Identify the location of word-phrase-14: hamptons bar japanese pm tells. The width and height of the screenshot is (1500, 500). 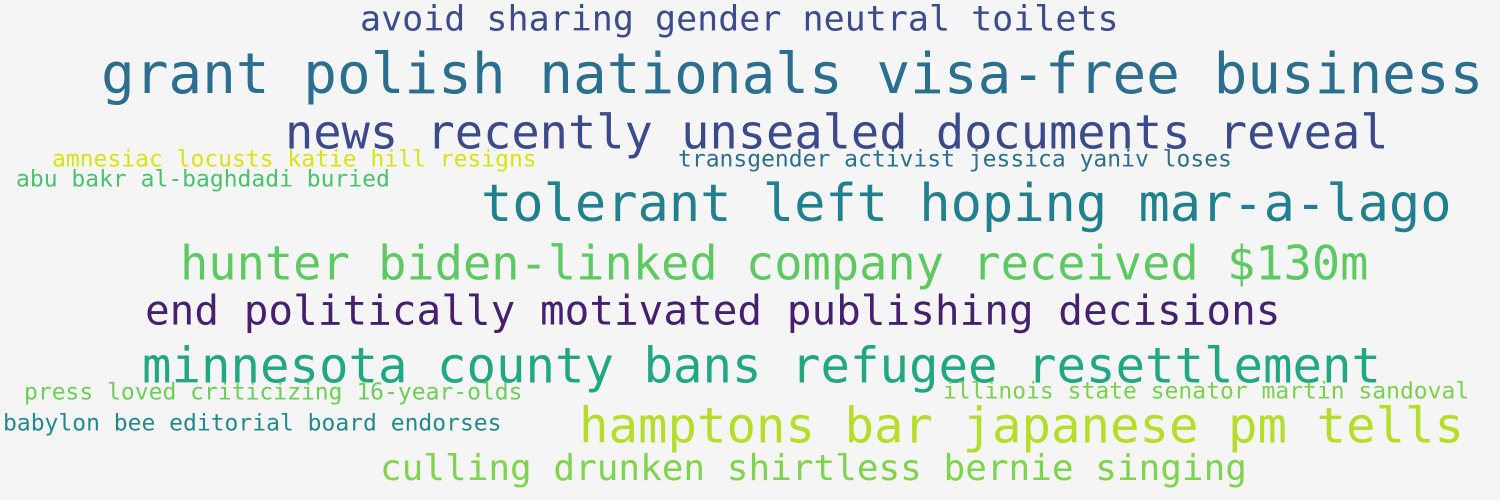
(1022, 426).